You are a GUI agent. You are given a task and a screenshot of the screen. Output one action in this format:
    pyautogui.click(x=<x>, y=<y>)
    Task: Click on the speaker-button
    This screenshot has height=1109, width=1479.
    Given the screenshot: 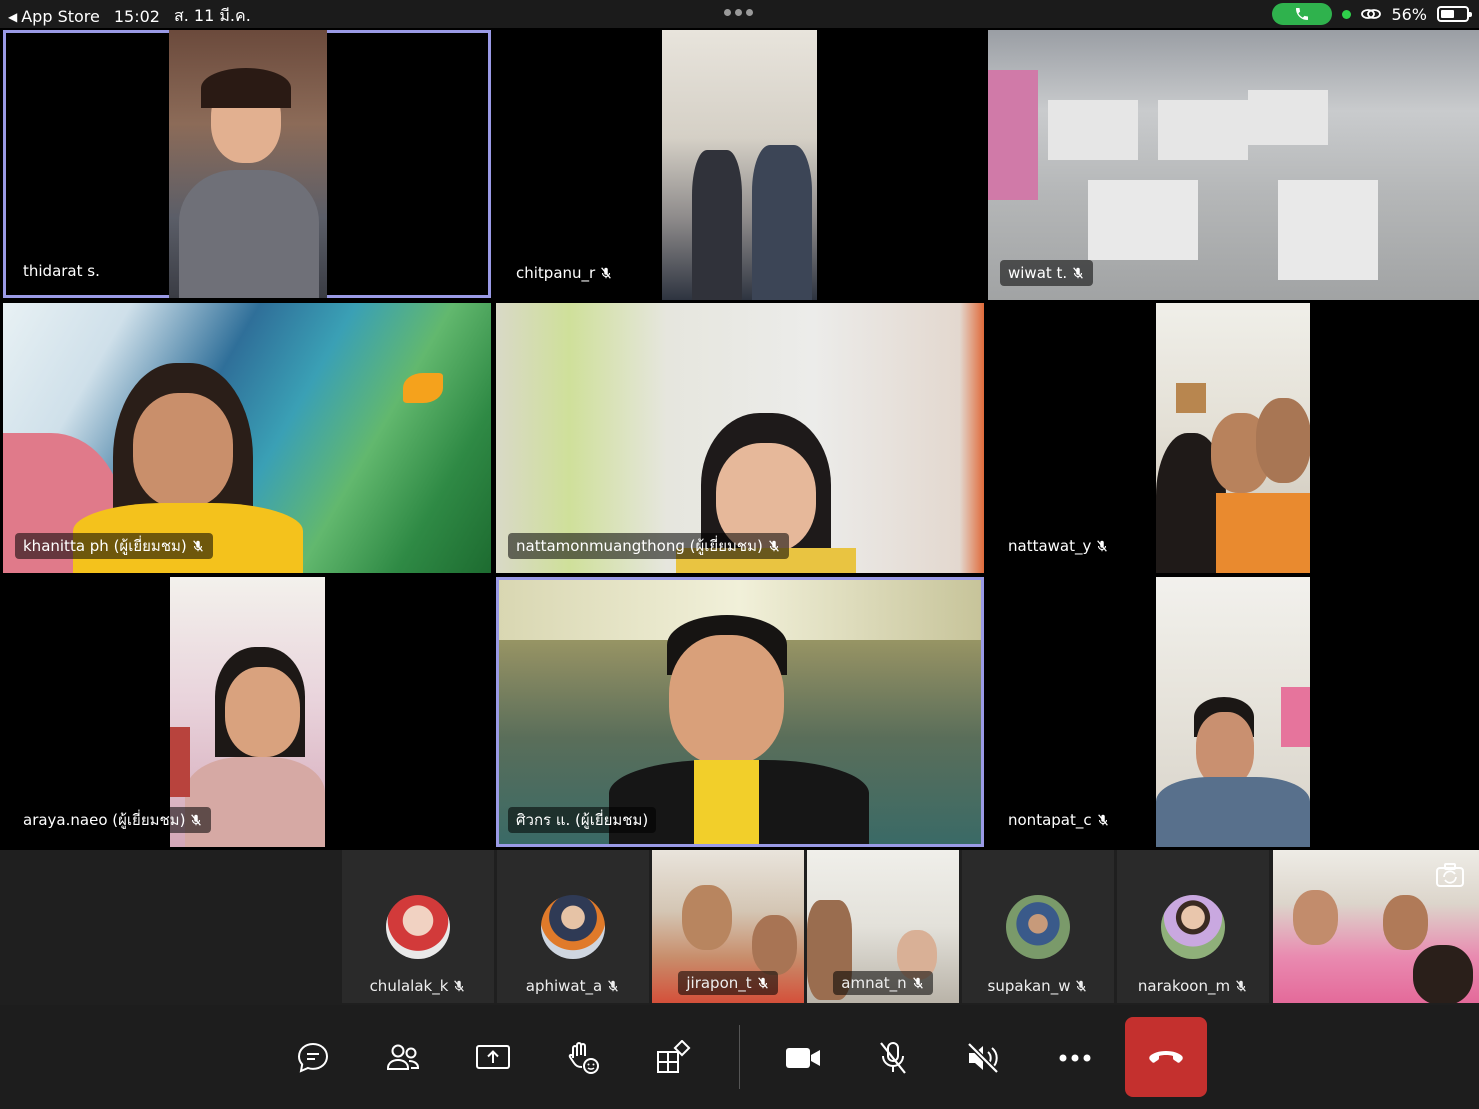 What is the action you would take?
    pyautogui.click(x=983, y=1058)
    